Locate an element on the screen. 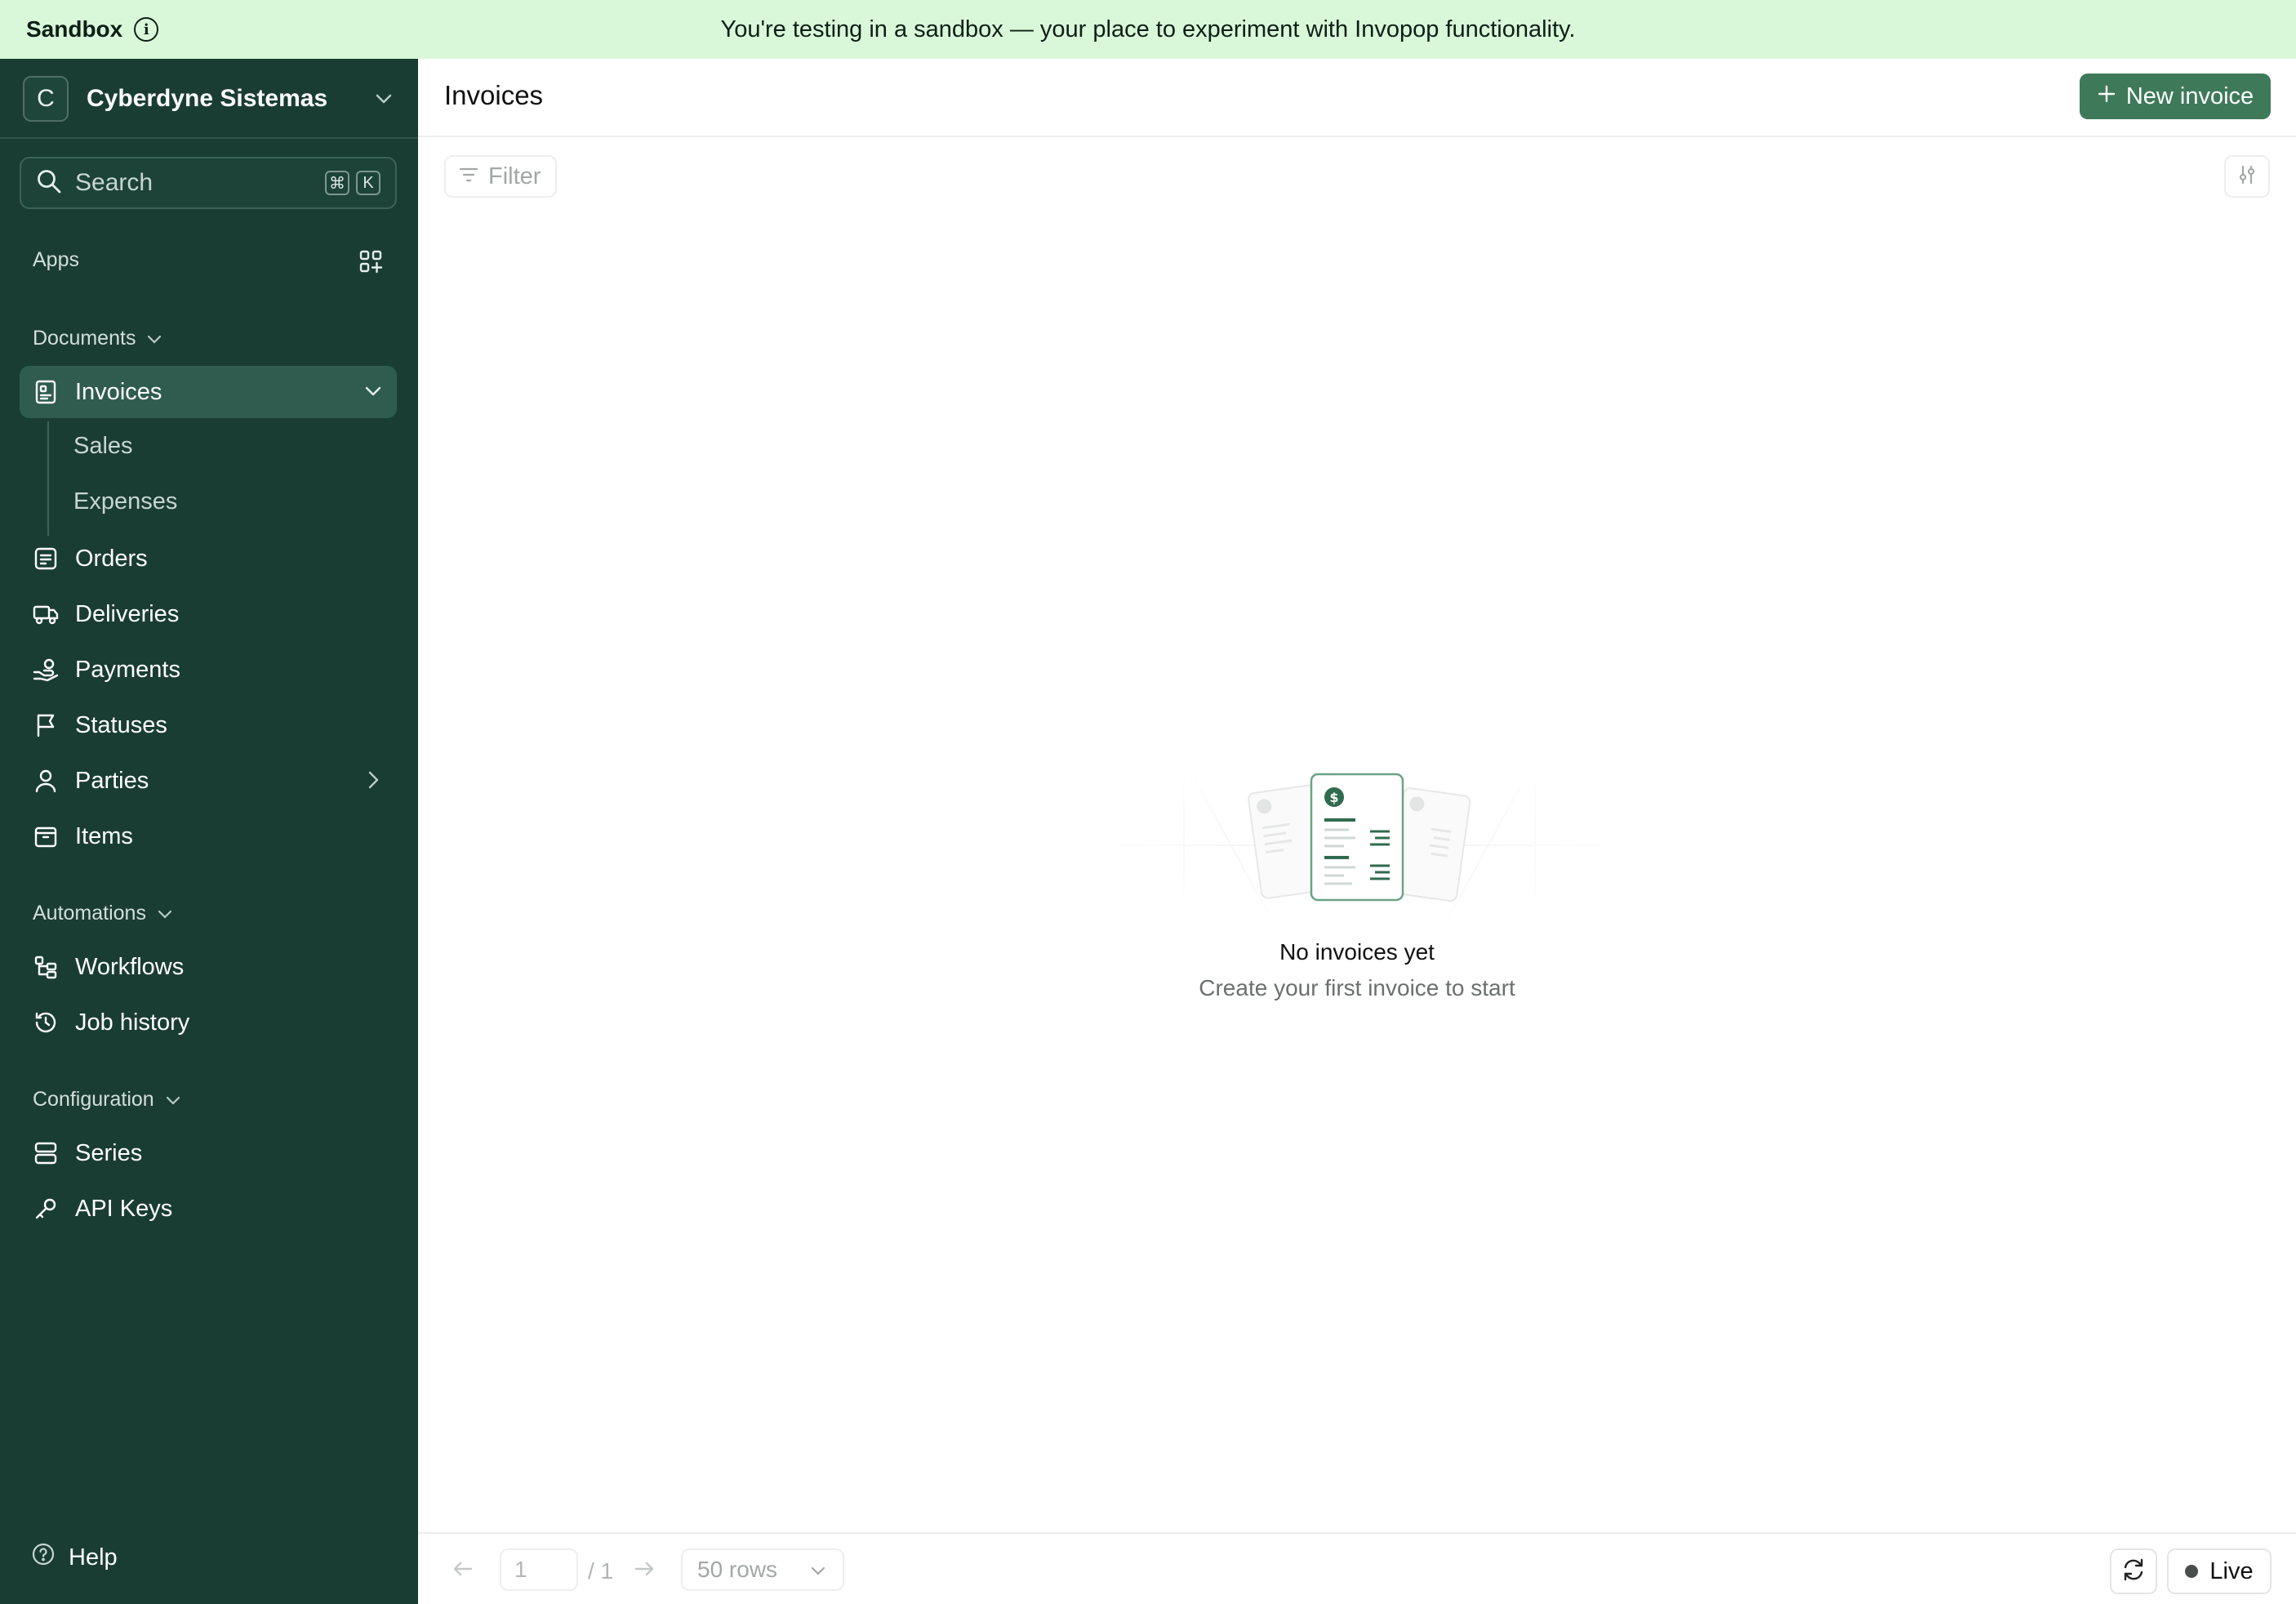  series-icon is located at coordinates (46, 1153).